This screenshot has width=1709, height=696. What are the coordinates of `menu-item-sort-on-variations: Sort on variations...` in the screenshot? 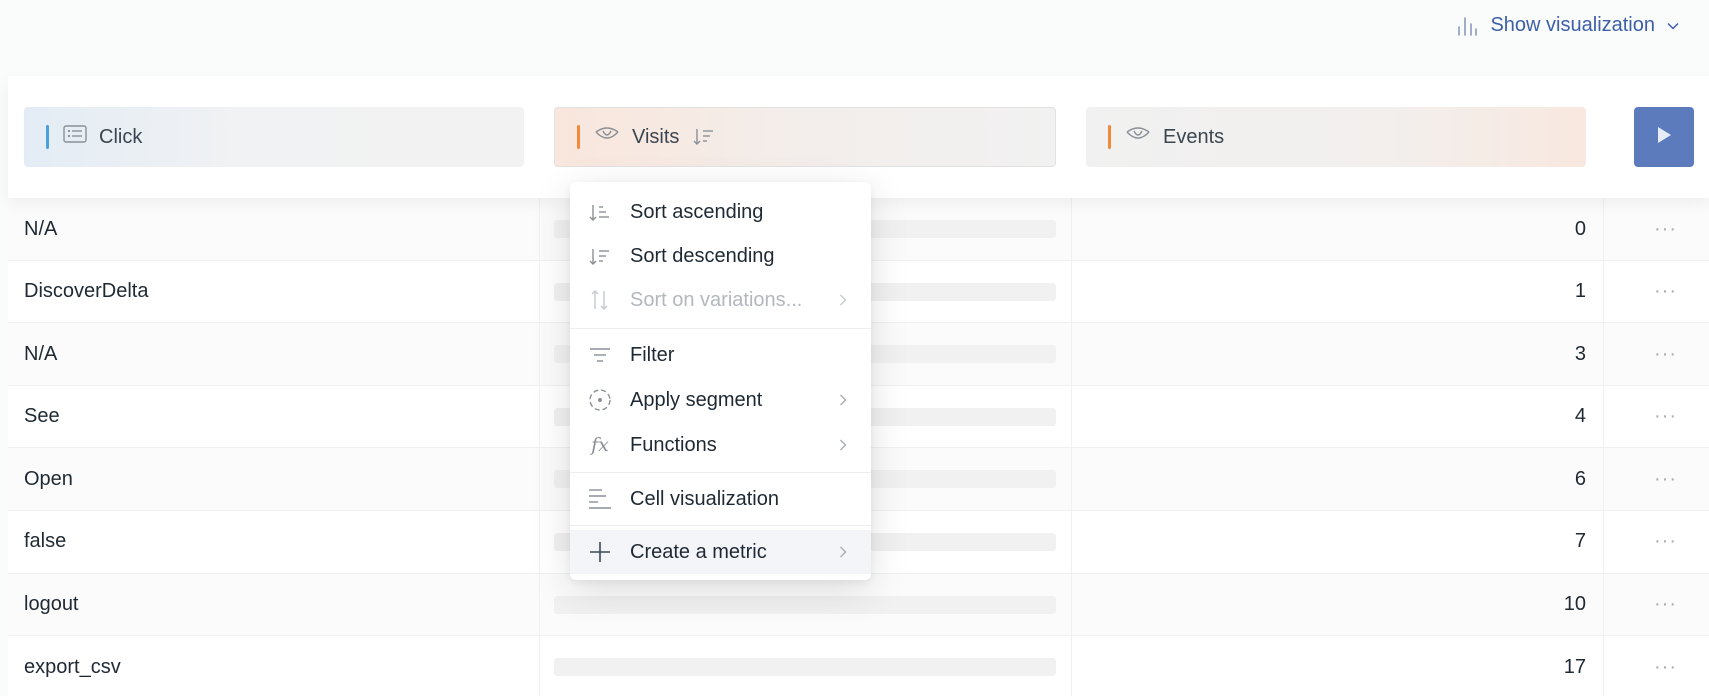 It's located at (720, 300).